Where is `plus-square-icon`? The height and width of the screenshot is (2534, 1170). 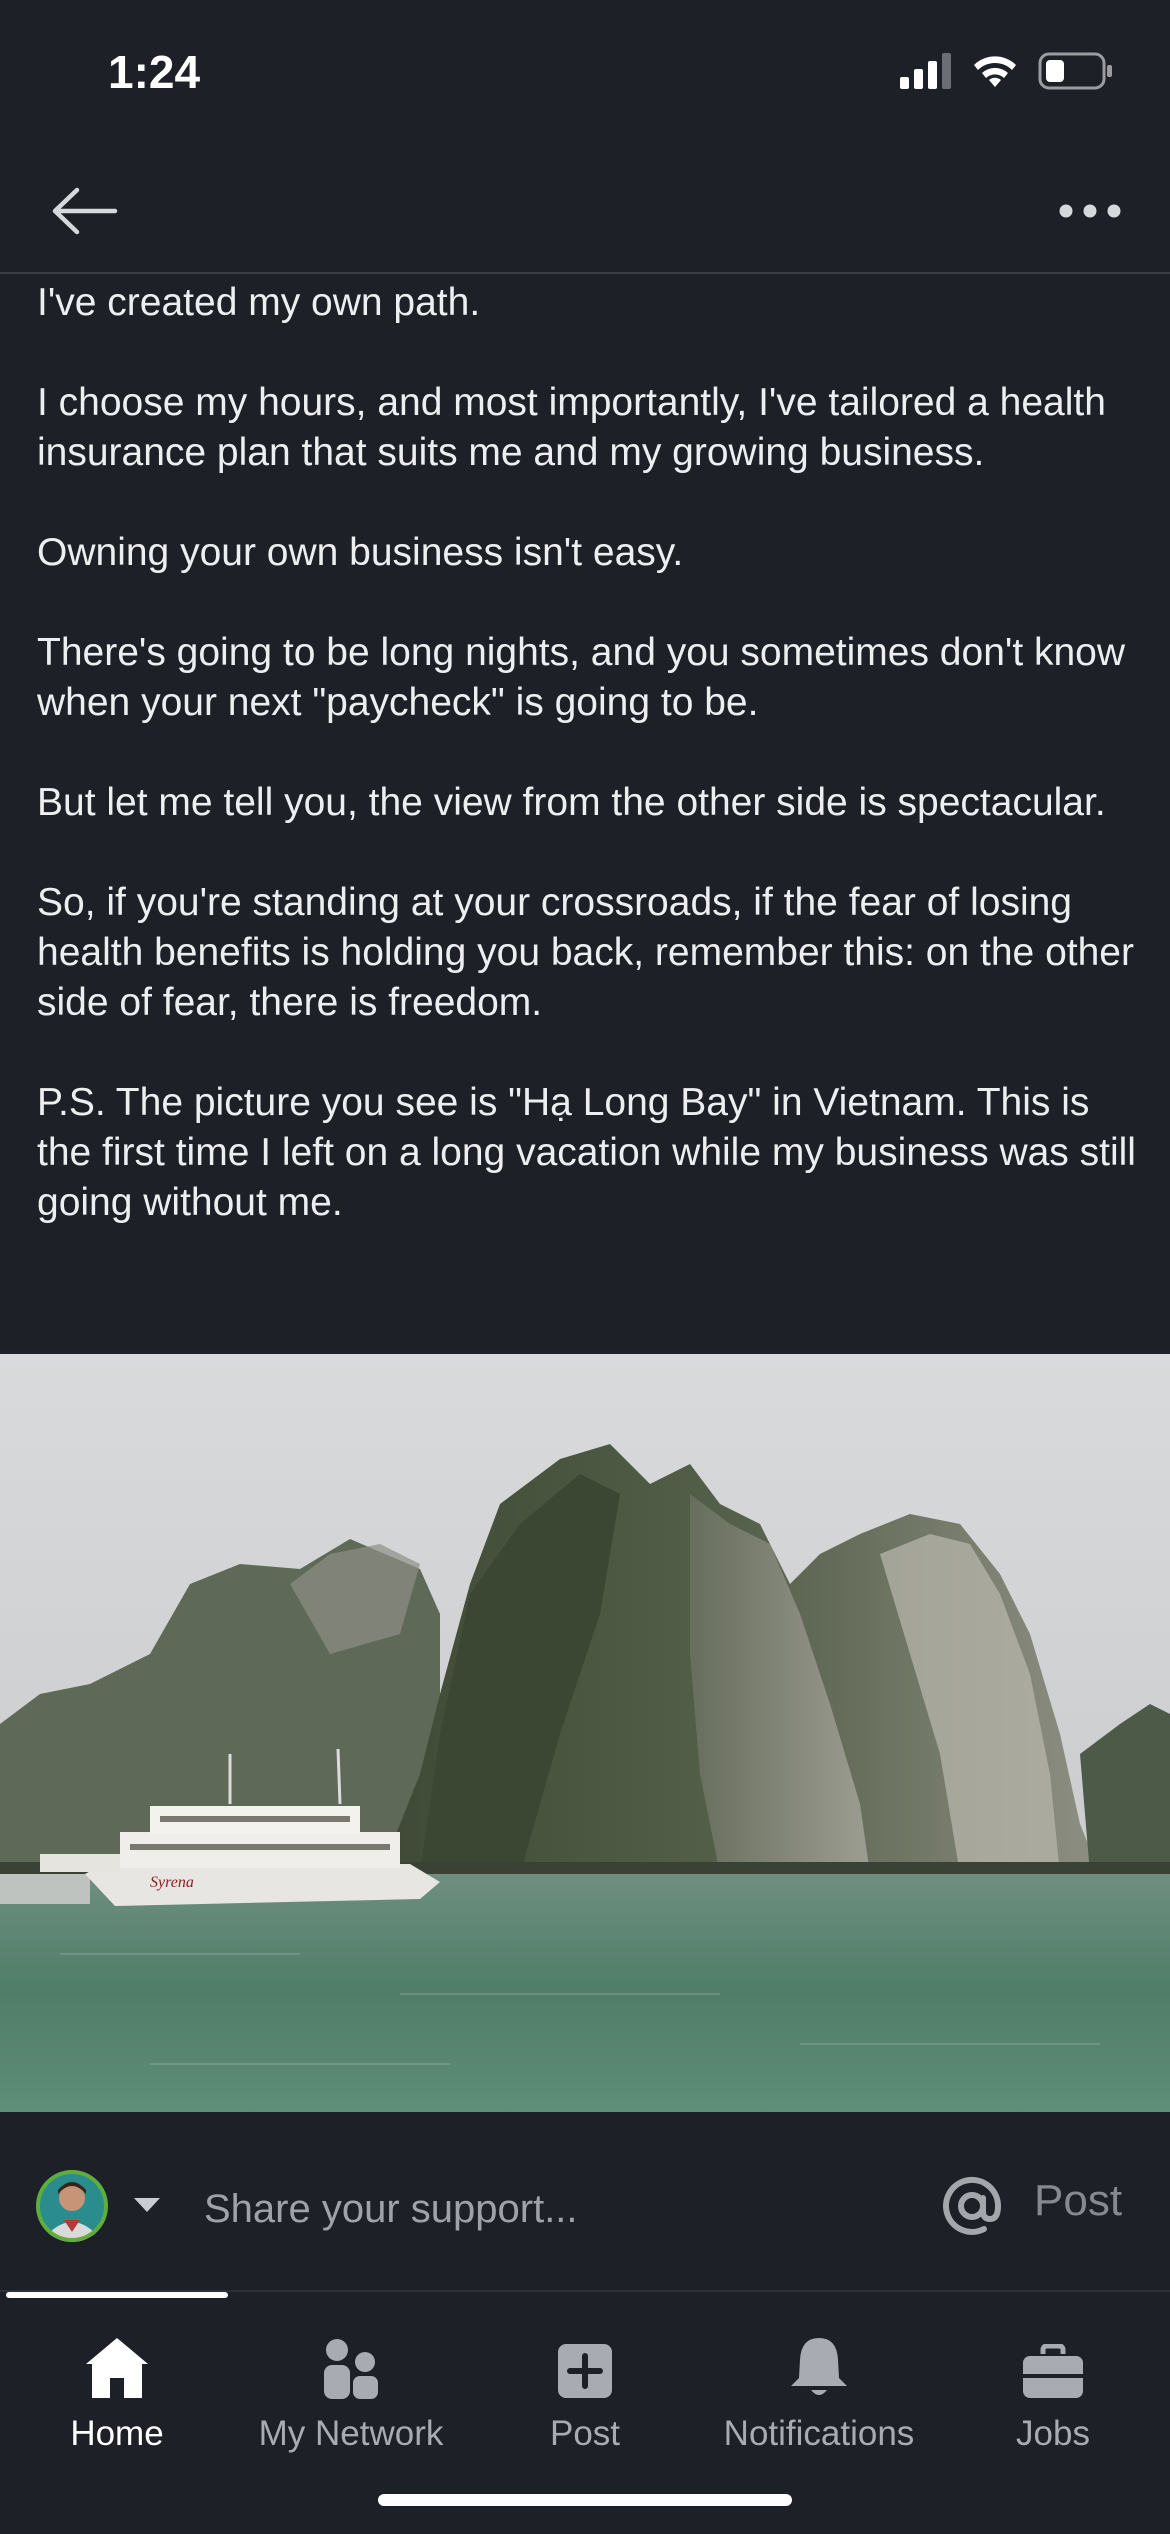 plus-square-icon is located at coordinates (585, 2371).